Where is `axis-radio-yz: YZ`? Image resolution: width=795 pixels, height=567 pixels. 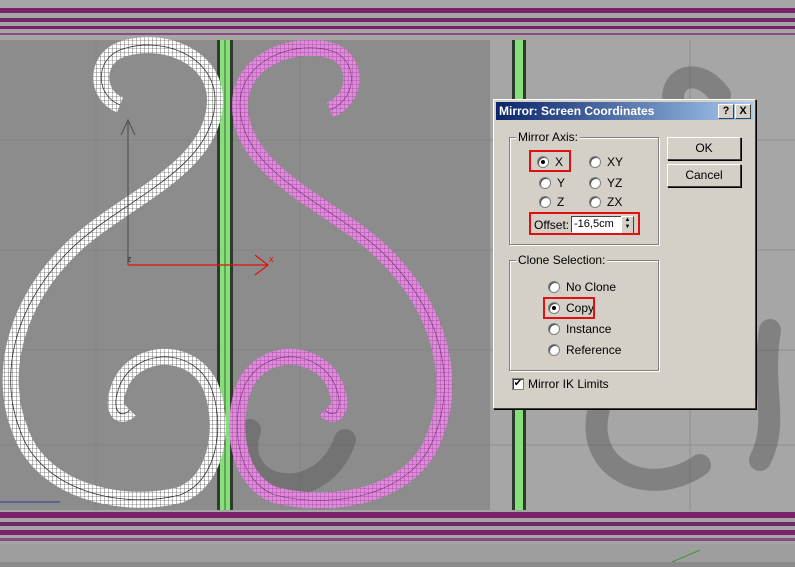 axis-radio-yz: YZ is located at coordinates (605, 183).